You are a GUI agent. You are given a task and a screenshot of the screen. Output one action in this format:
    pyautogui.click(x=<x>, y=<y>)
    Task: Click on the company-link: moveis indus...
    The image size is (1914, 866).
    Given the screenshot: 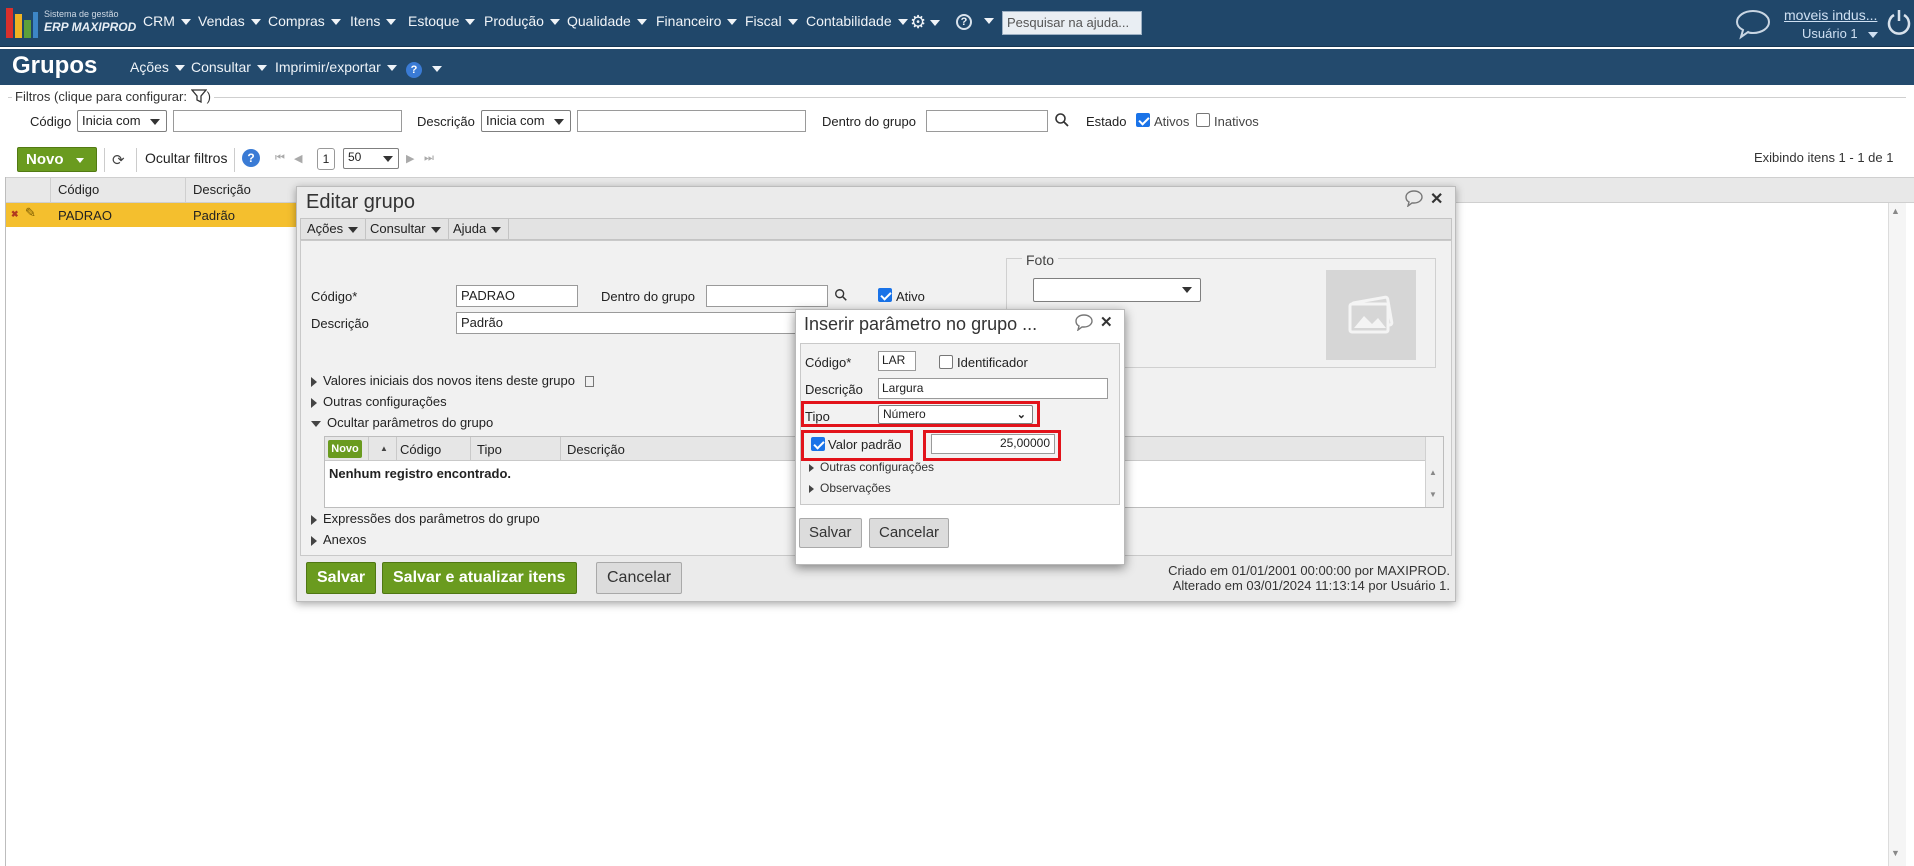 What is the action you would take?
    pyautogui.click(x=1830, y=15)
    